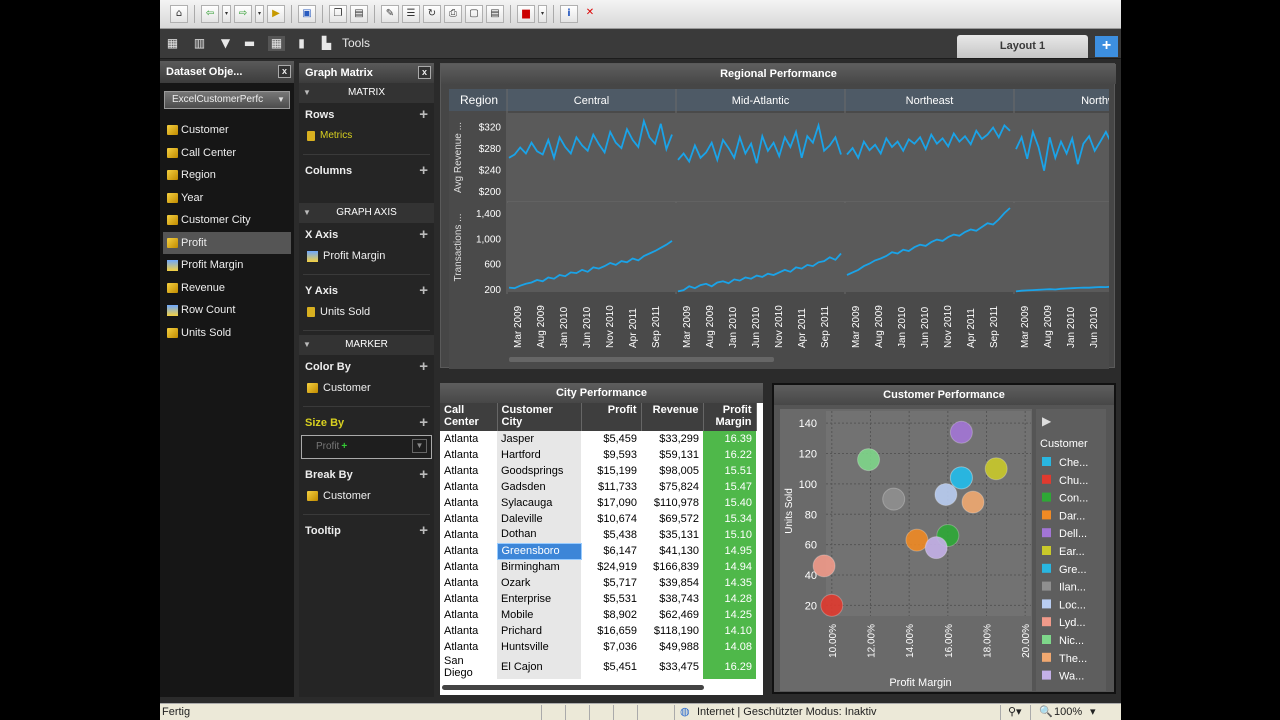  I want to click on section-marker: ▼ MARKER, so click(366, 345).